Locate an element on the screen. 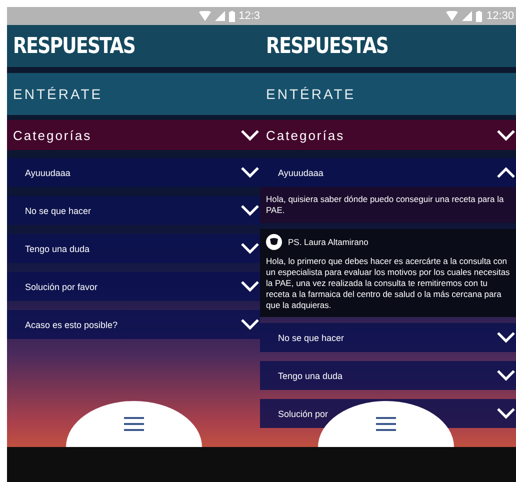  accordion-item: Acaso es esto posible? is located at coordinates (133, 324).